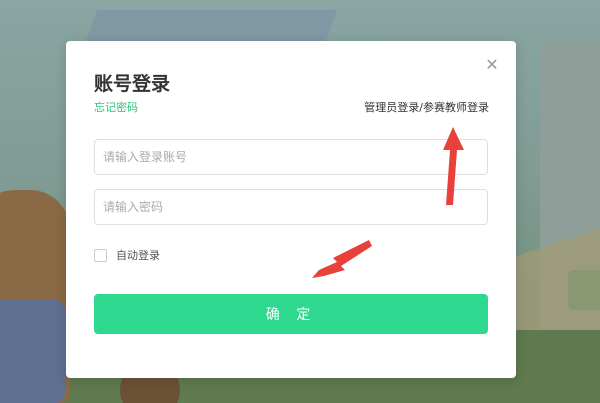  Describe the element at coordinates (420, 107) in the screenshot. I see `admin-login-link: 管理员登录/参赛教师登录` at that location.